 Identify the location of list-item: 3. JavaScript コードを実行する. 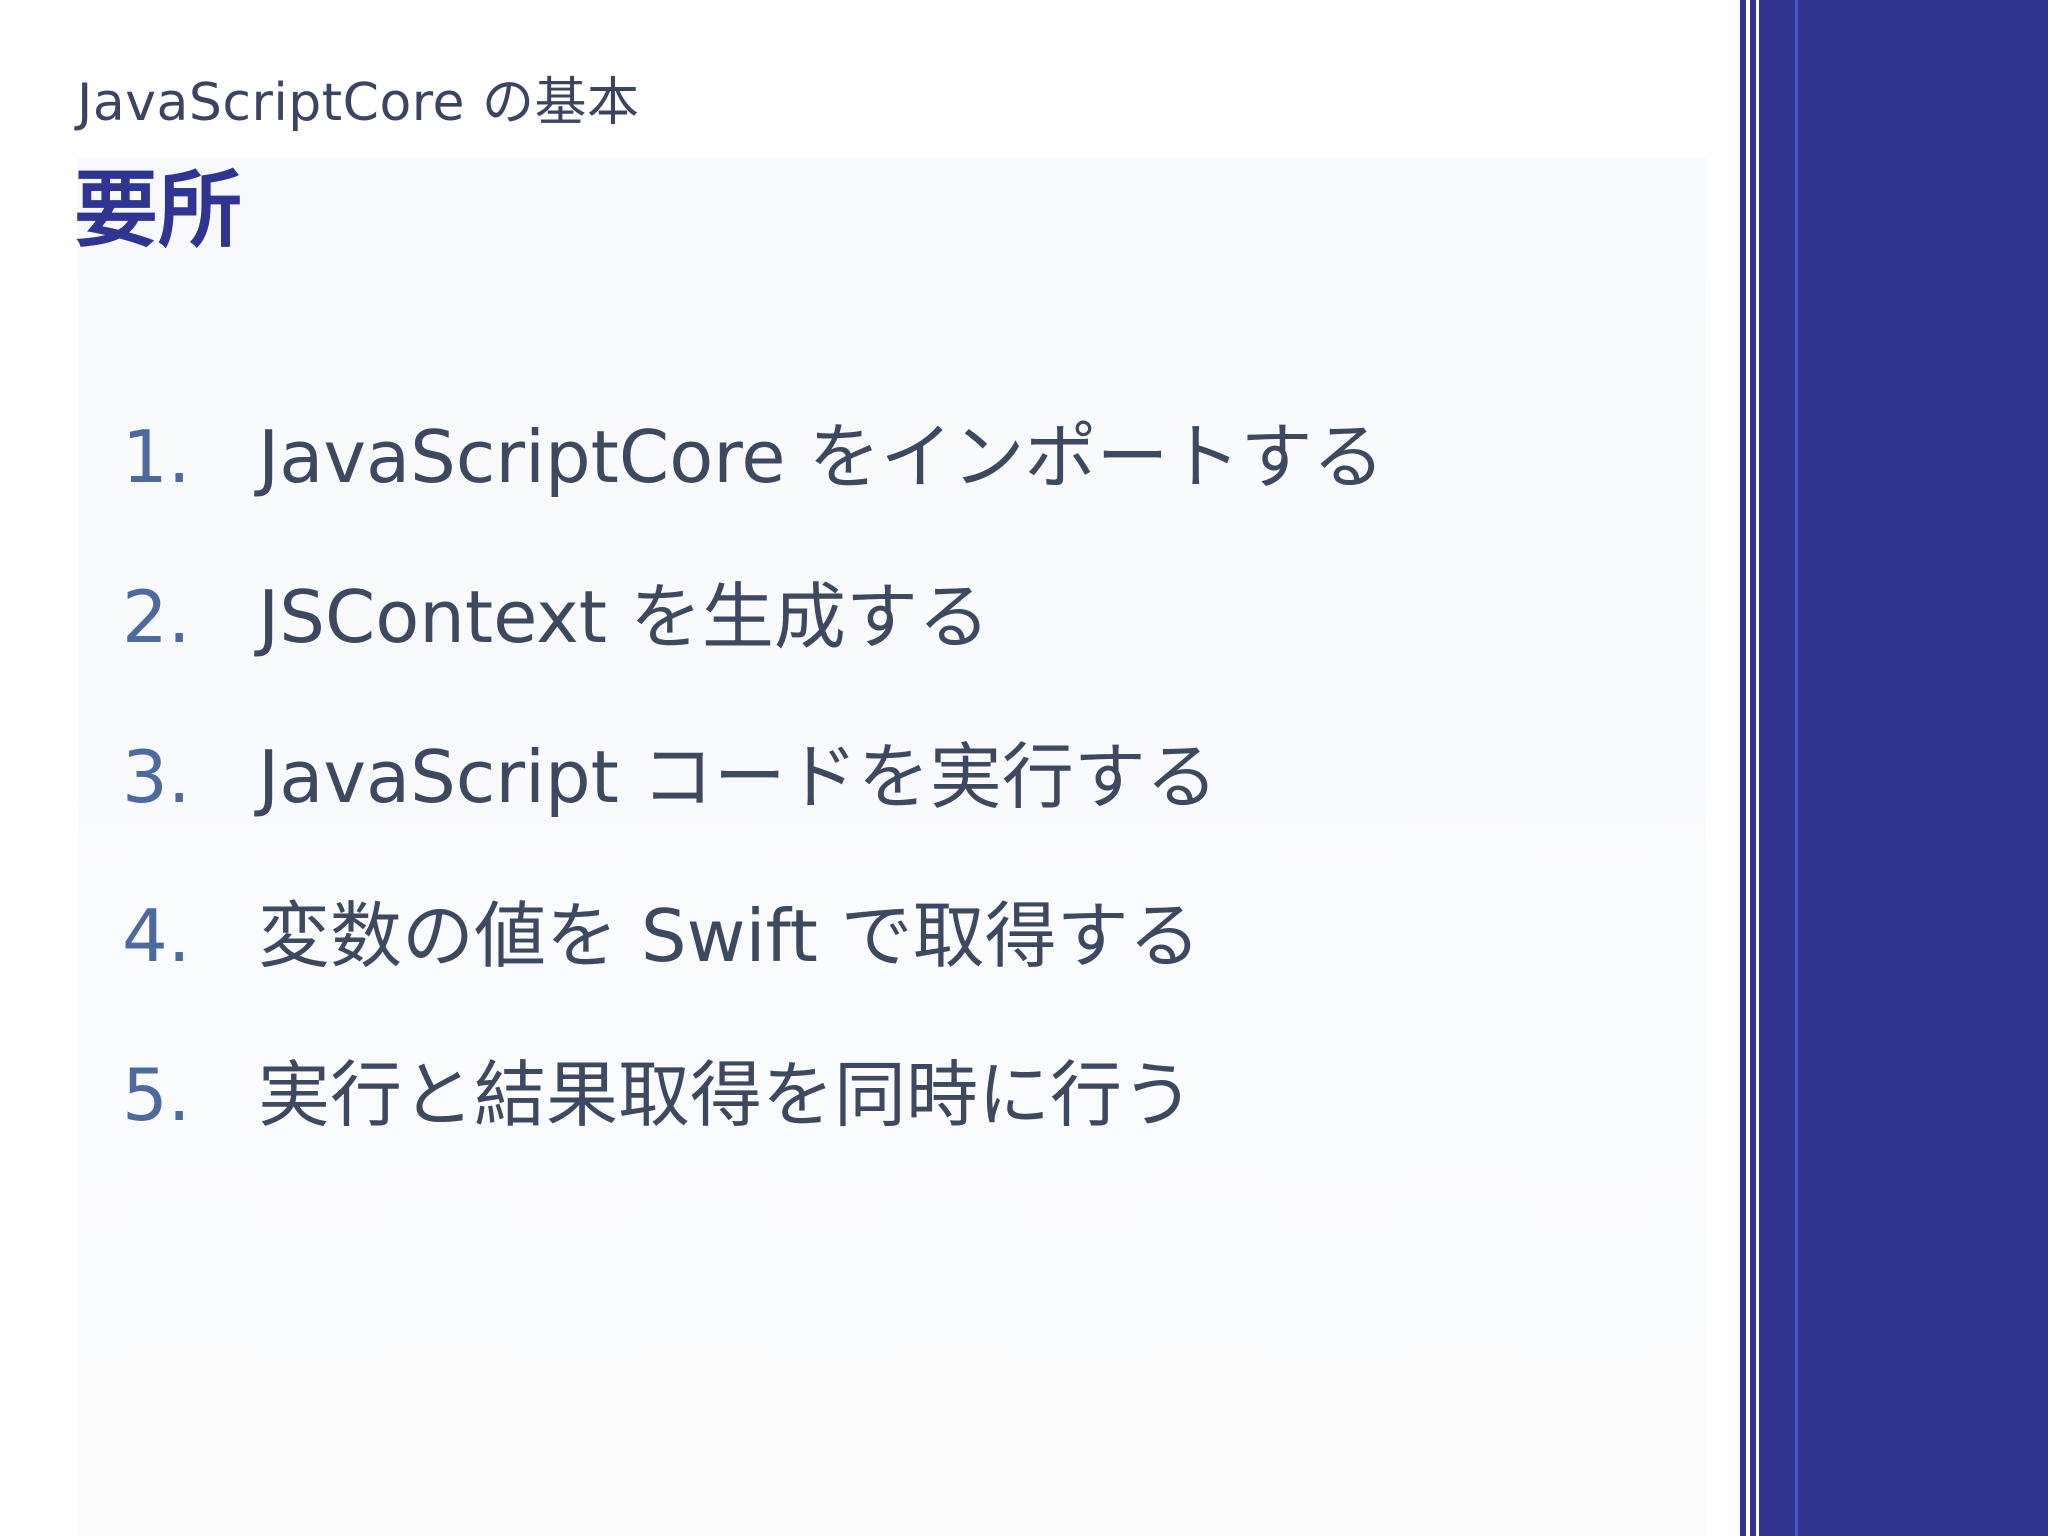
(902, 777).